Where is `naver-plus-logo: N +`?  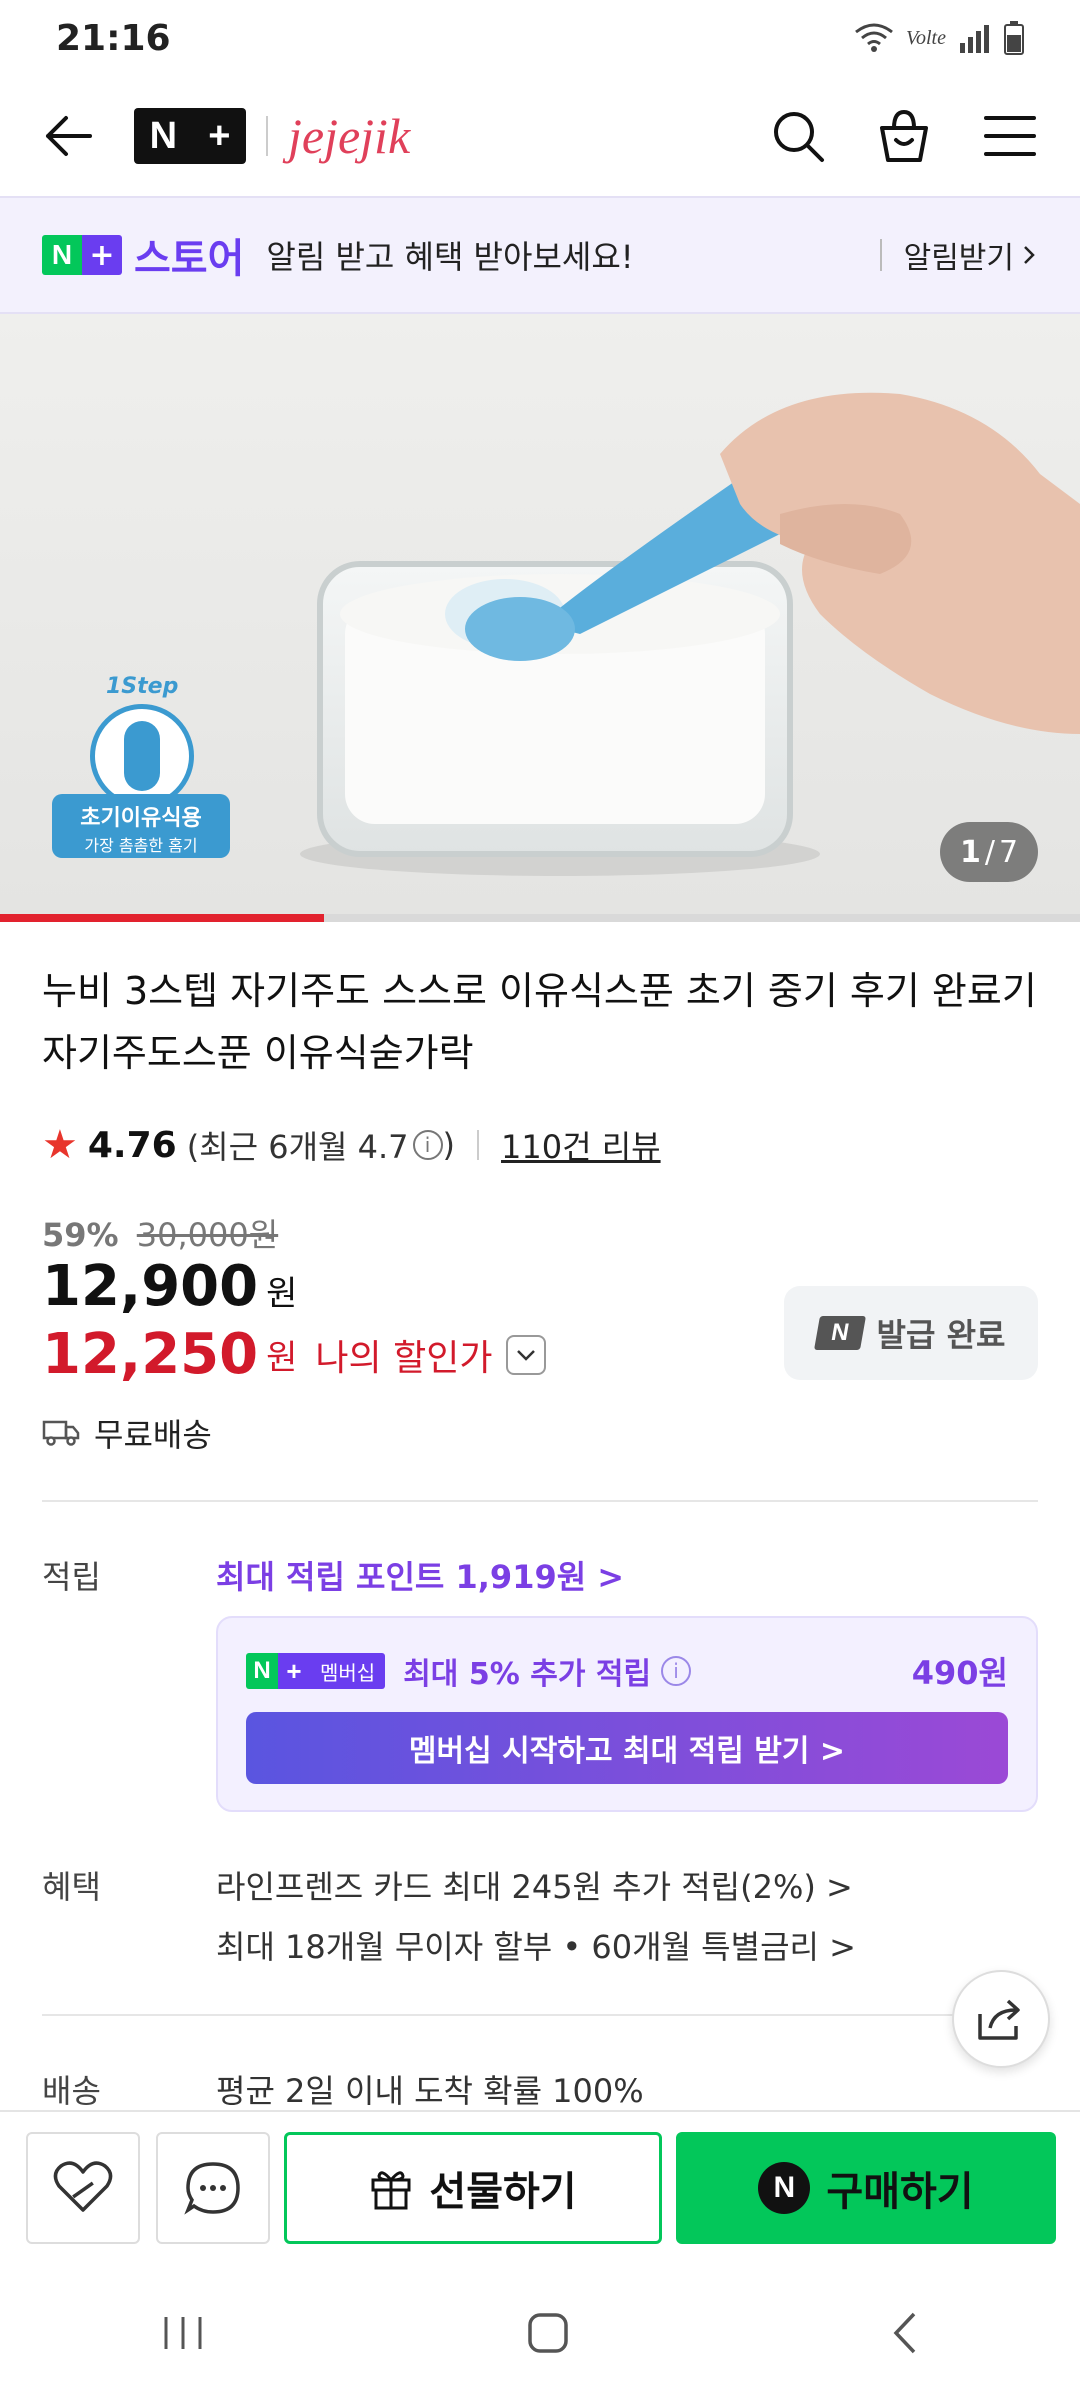 naver-plus-logo: N + is located at coordinates (190, 136).